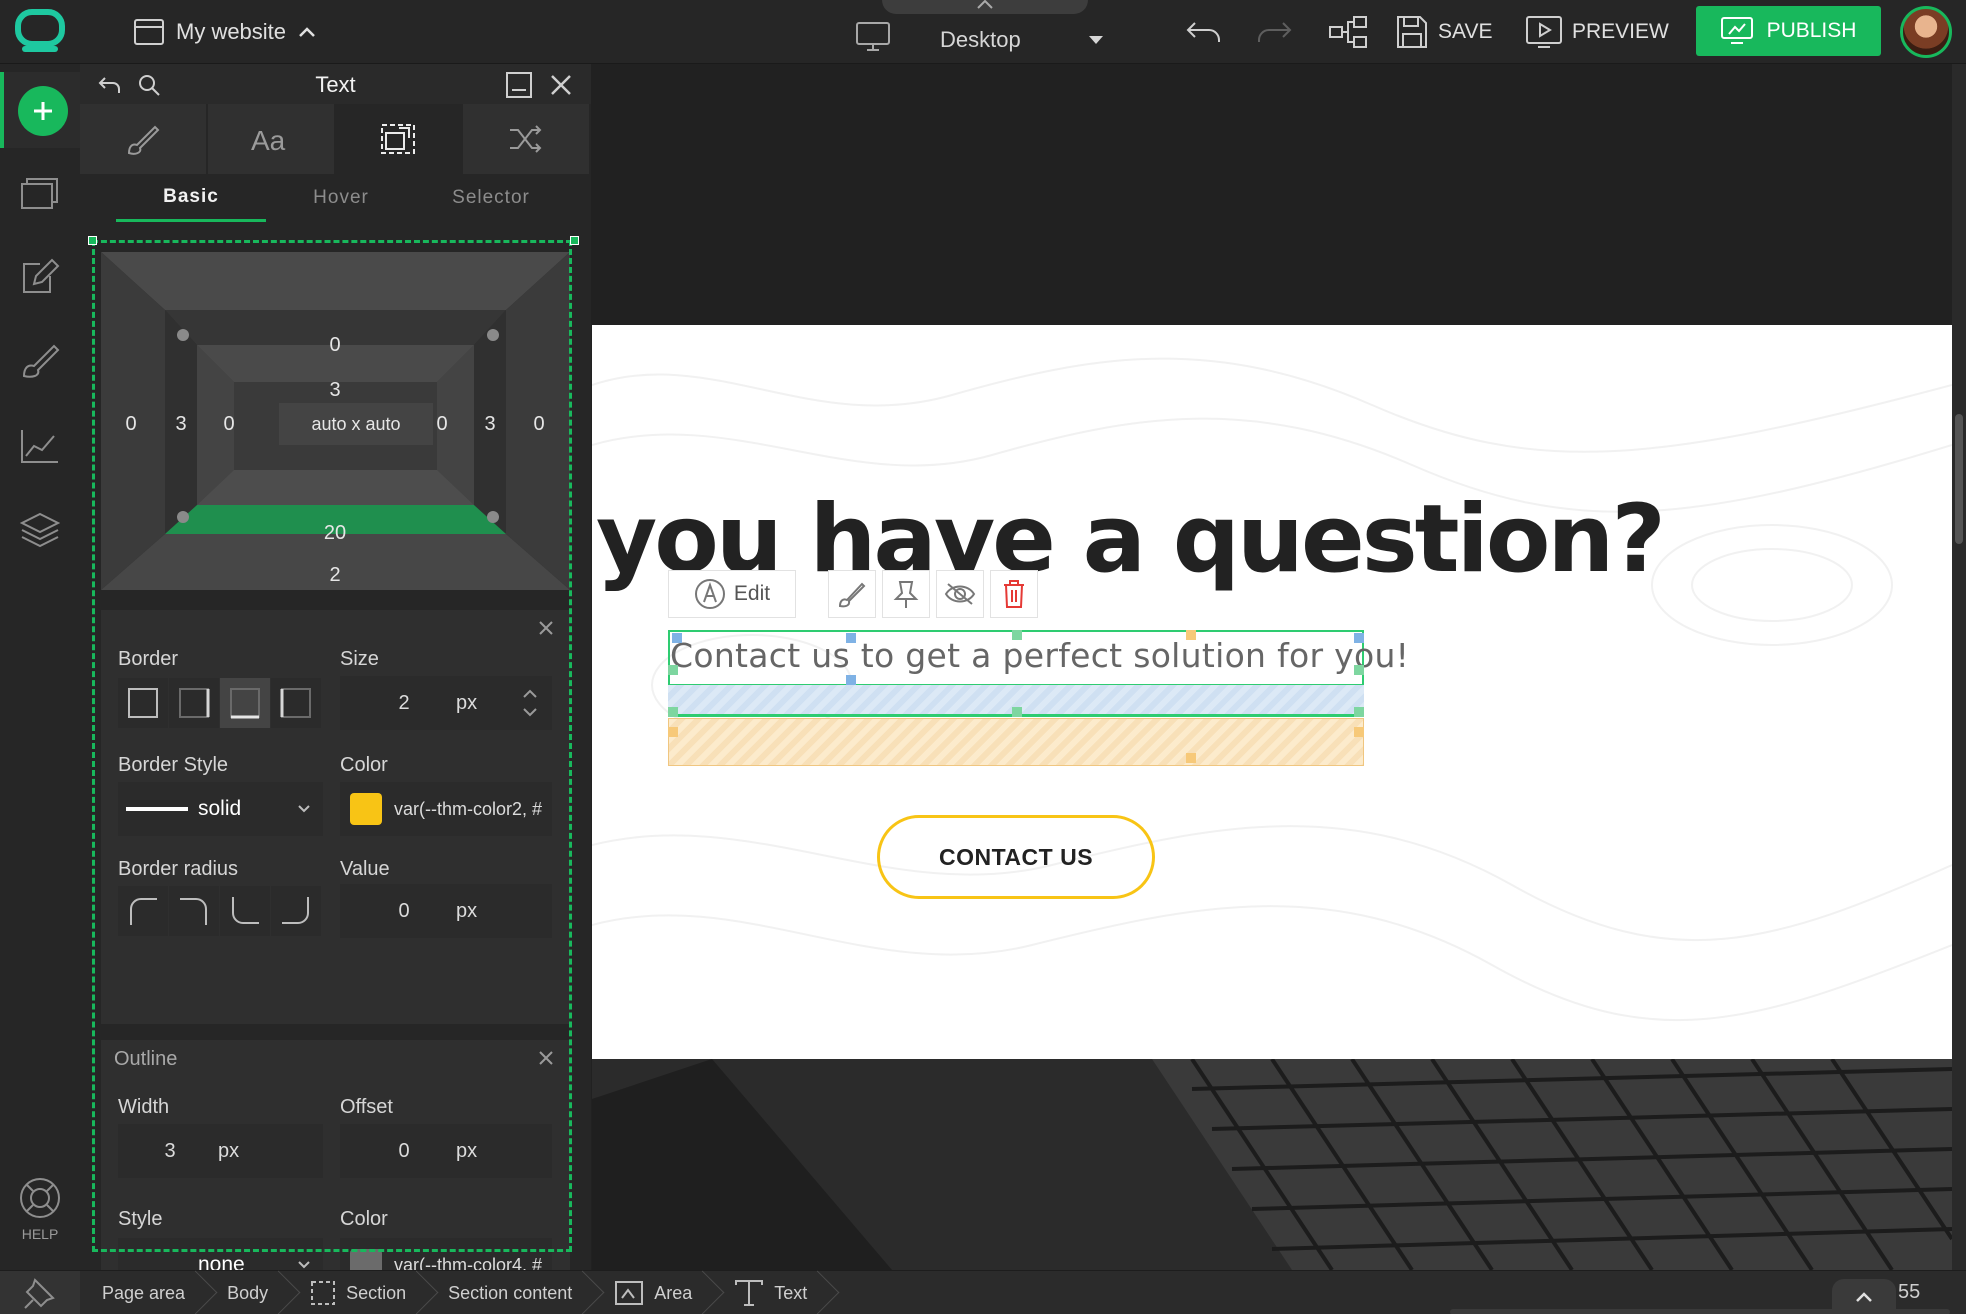 The width and height of the screenshot is (1966, 1314). What do you see at coordinates (376, 1292) in the screenshot?
I see `breadcrumb-label: Section` at bounding box center [376, 1292].